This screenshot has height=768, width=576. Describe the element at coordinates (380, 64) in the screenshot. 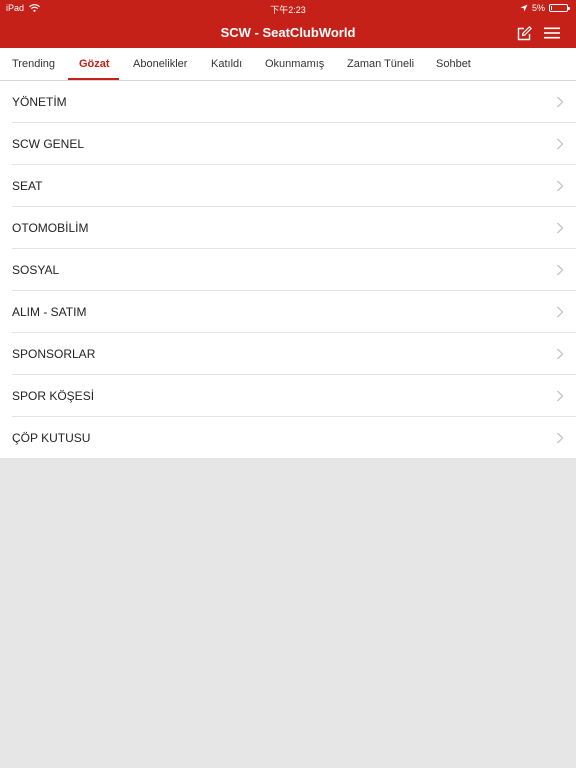

I see `tab-zaman-tuneli: Zaman Tüneli` at that location.